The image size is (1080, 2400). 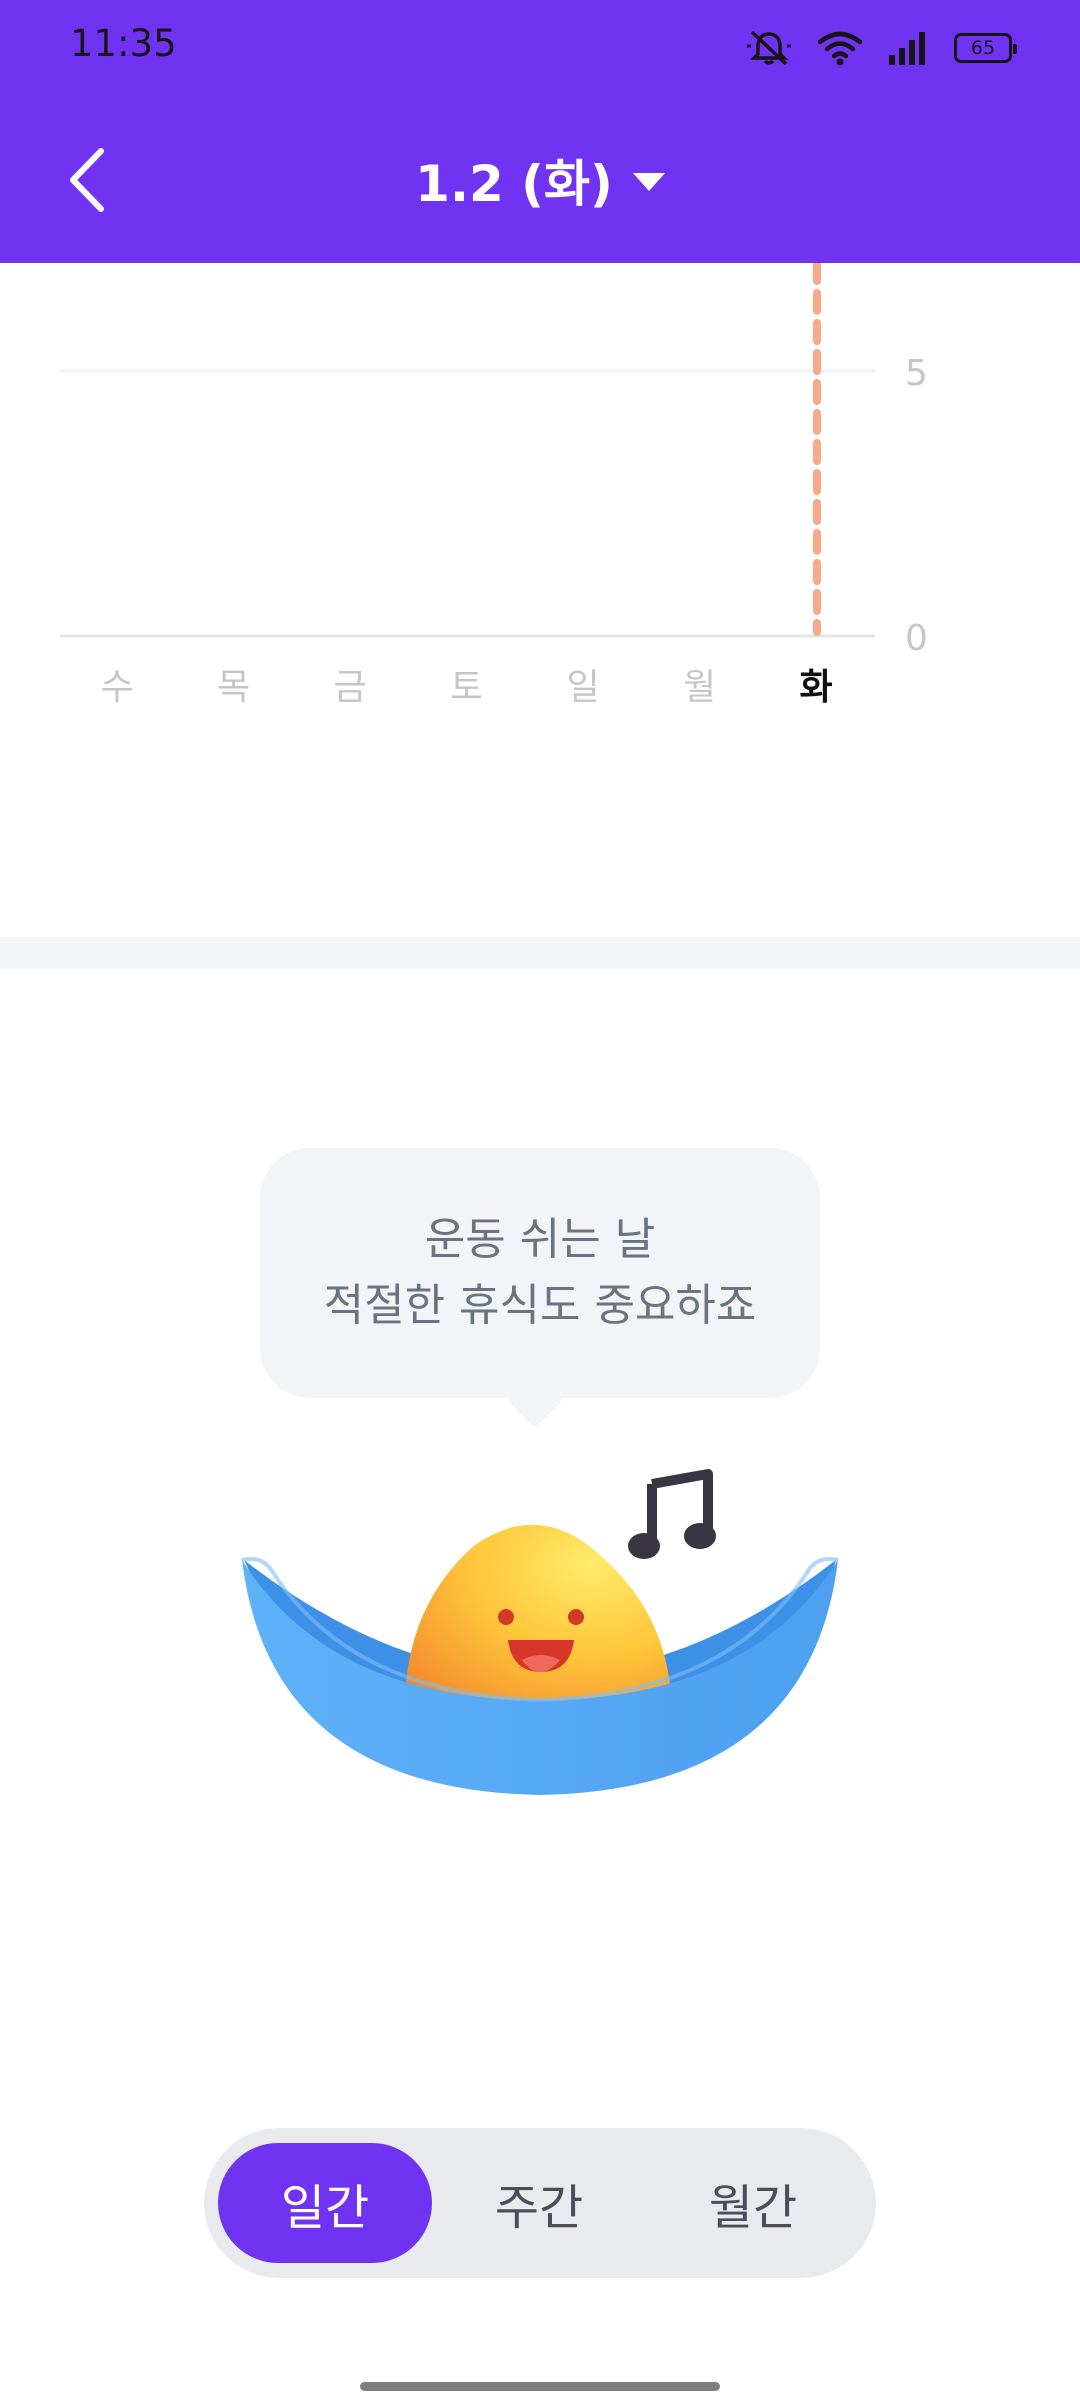 I want to click on period-tab-1: 주간, so click(x=539, y=2203).